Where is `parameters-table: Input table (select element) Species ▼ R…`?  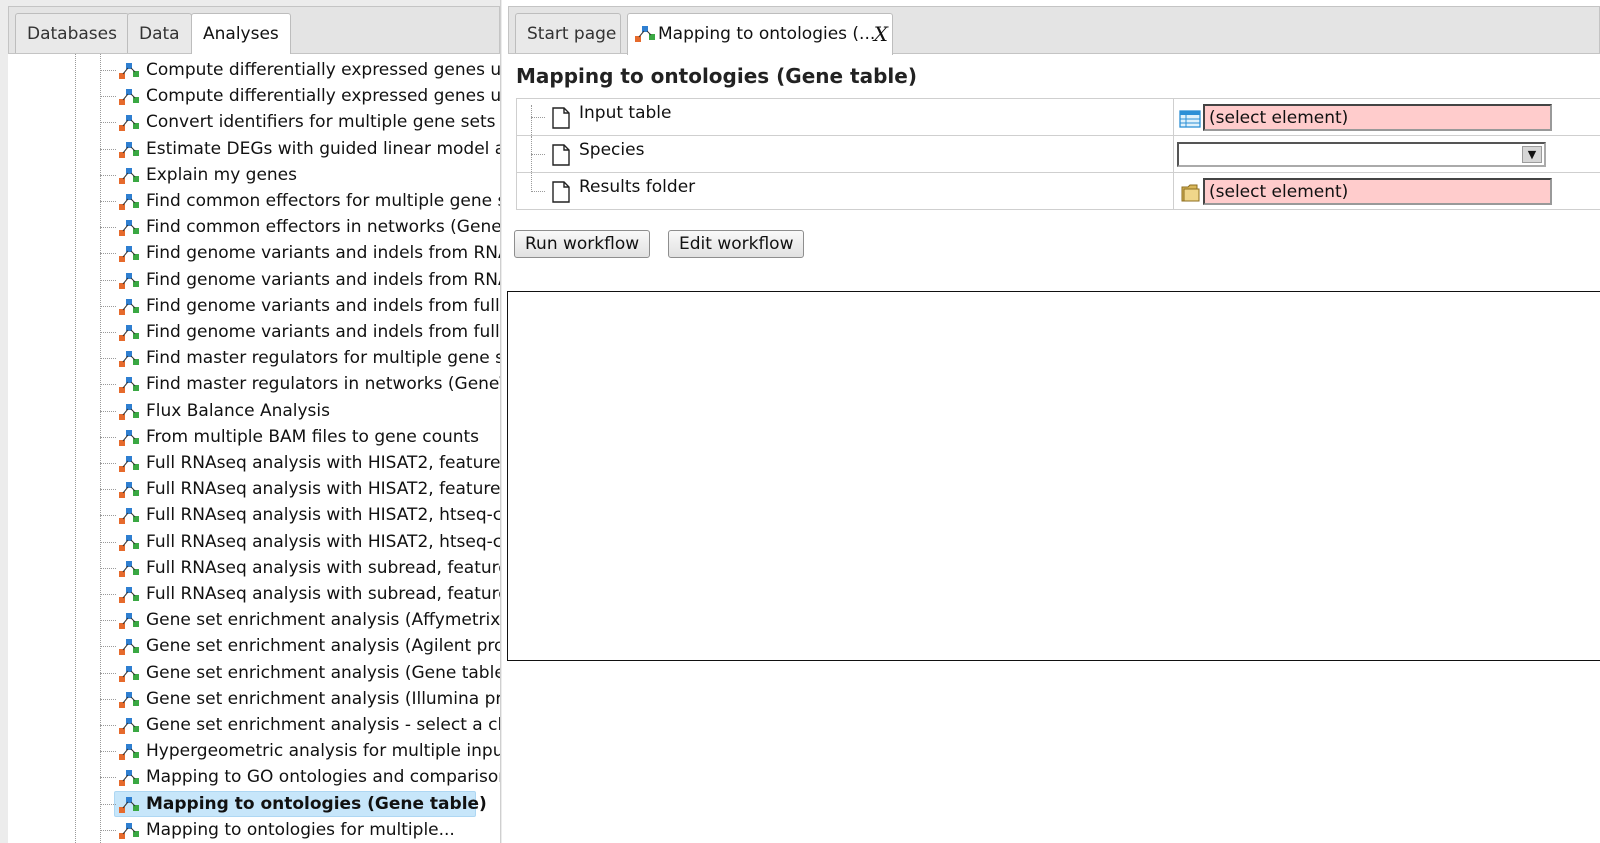 parameters-table: Input table (select element) Species ▼ R… is located at coordinates (1058, 154).